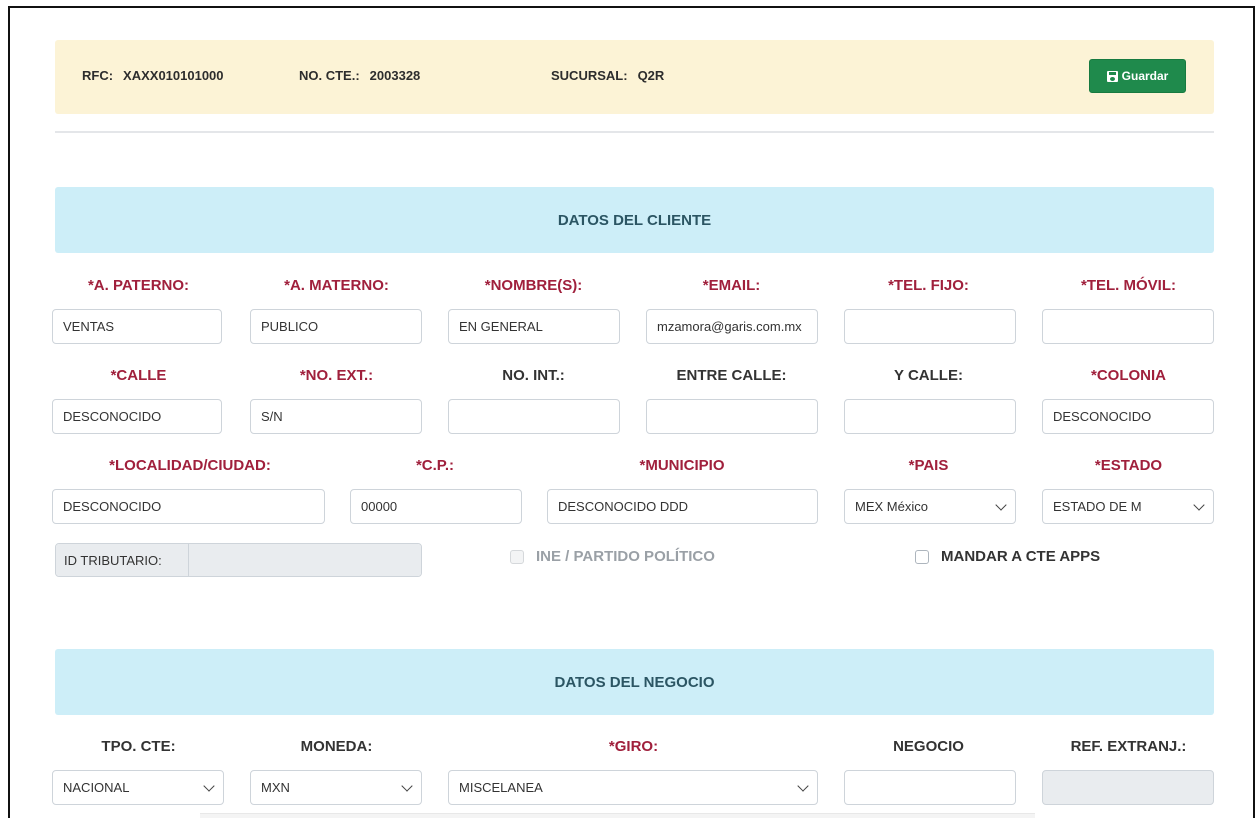  I want to click on tpo-cte-select-value: NACIONAL, so click(96, 787).